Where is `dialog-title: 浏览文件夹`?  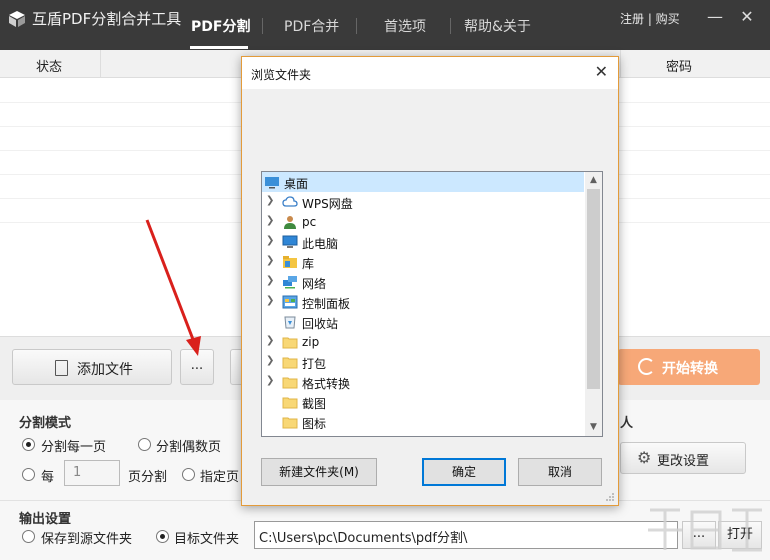
dialog-title: 浏览文件夹 is located at coordinates (281, 75).